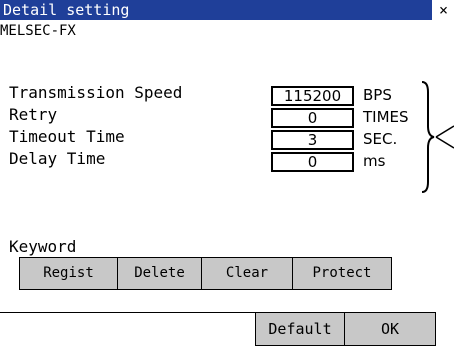  I want to click on footer-divider, so click(128, 312).